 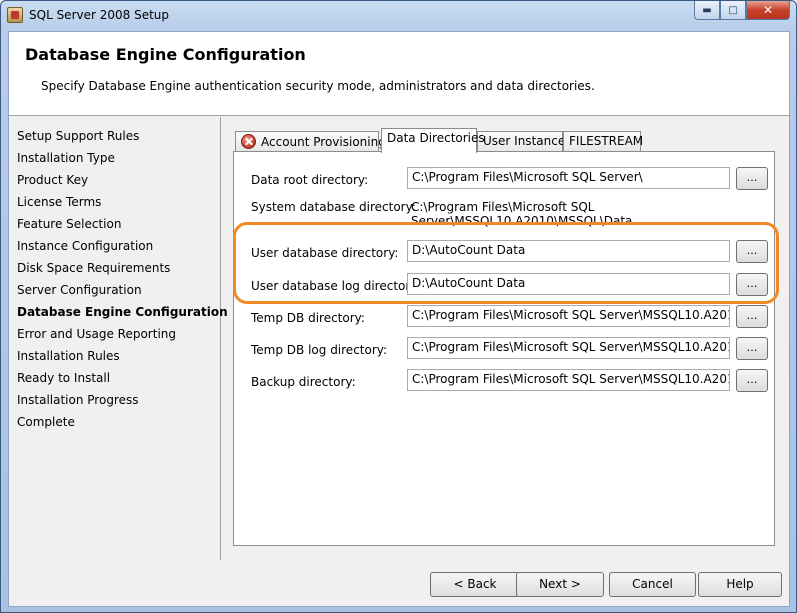 What do you see at coordinates (568, 284) in the screenshot?
I see `user-db-log-input: D:\AutoCount Data` at bounding box center [568, 284].